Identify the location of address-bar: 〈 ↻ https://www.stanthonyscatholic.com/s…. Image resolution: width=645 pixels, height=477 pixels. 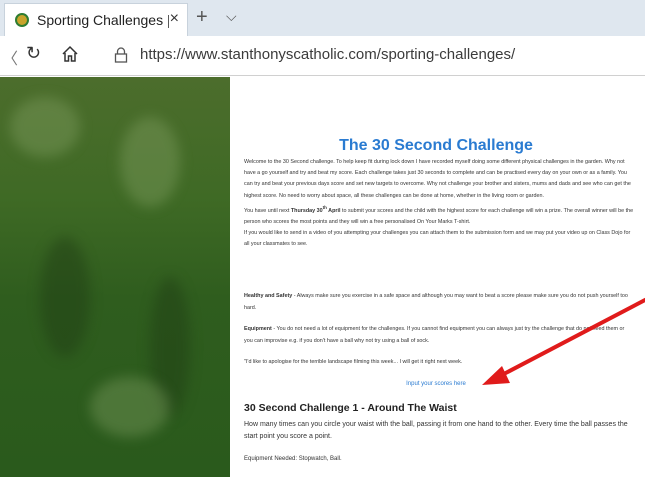
(322, 56).